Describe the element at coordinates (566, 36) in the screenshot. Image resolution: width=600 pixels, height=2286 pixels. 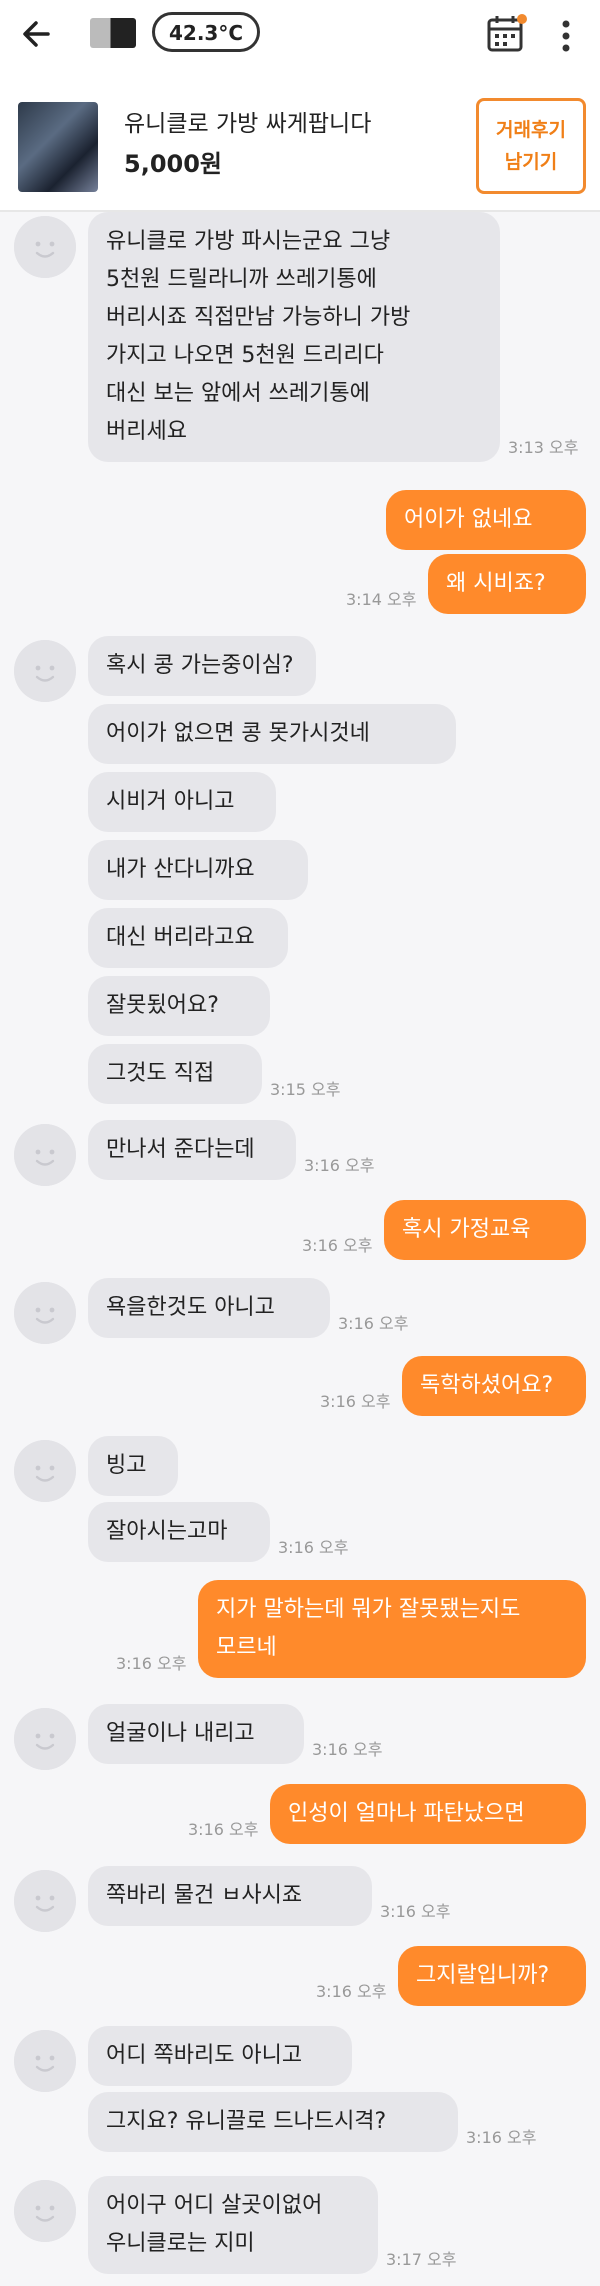
I see `more-options-icon` at that location.